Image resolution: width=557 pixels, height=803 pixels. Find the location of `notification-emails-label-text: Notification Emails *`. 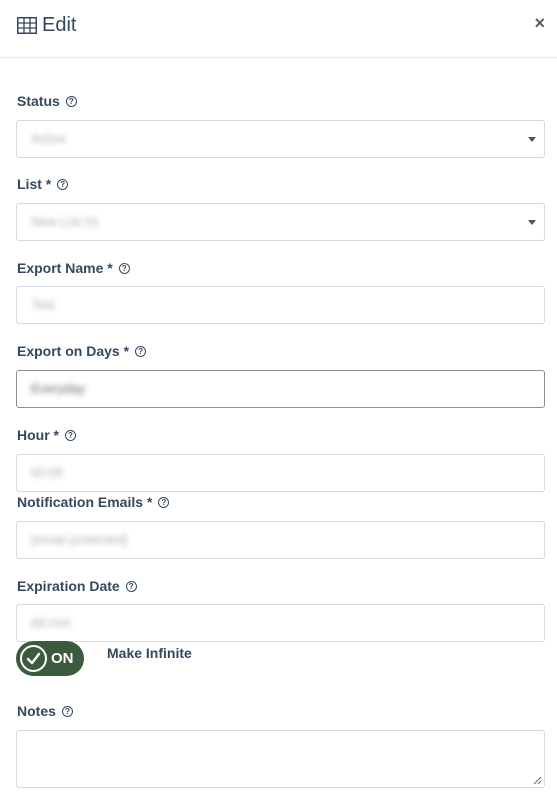

notification-emails-label-text: Notification Emails * is located at coordinates (85, 502).